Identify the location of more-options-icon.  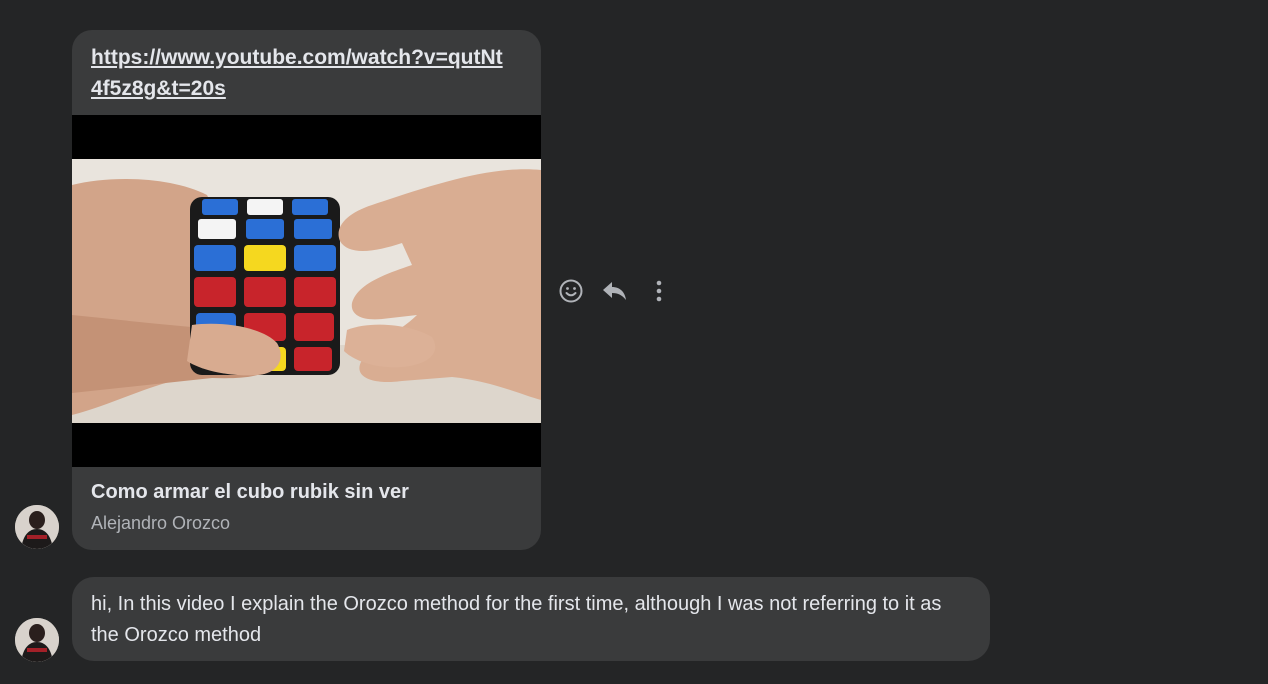
(659, 291).